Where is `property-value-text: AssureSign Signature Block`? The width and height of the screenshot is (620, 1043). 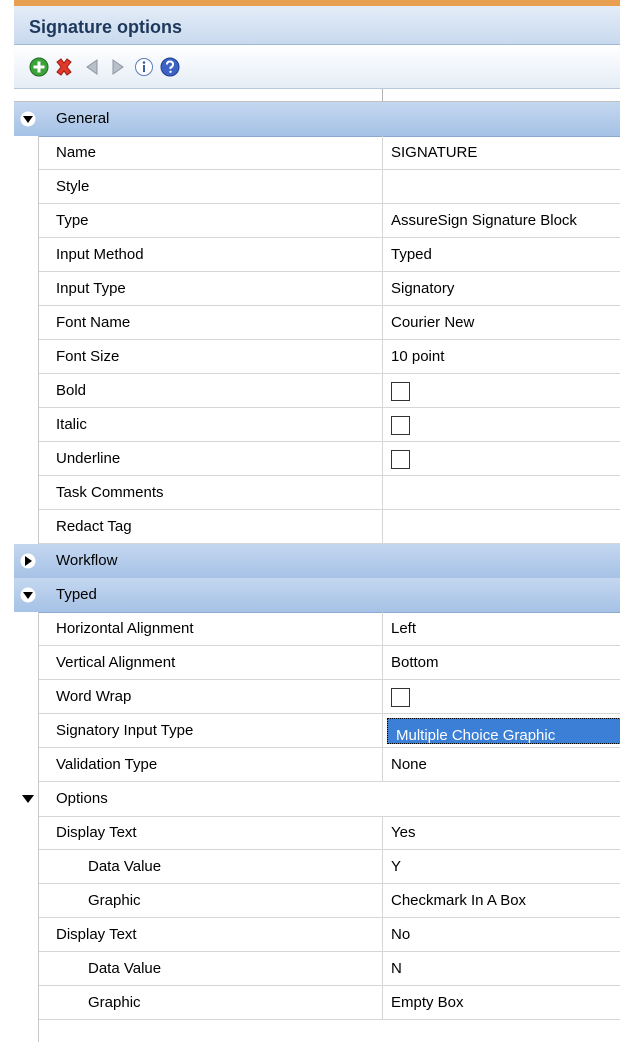
property-value-text: AssureSign Signature Block is located at coordinates (484, 220).